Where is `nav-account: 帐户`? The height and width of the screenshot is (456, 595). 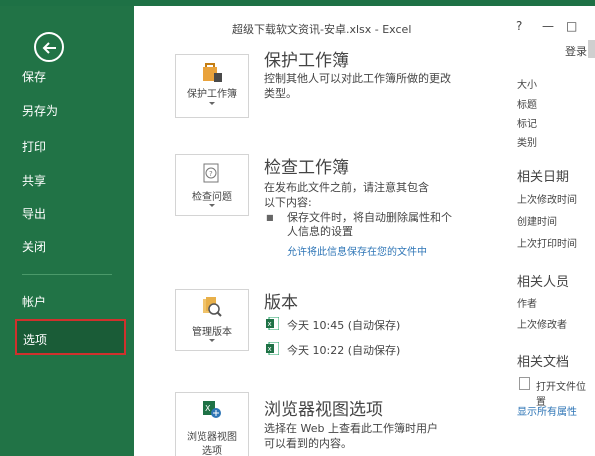 nav-account: 帐户 is located at coordinates (34, 301).